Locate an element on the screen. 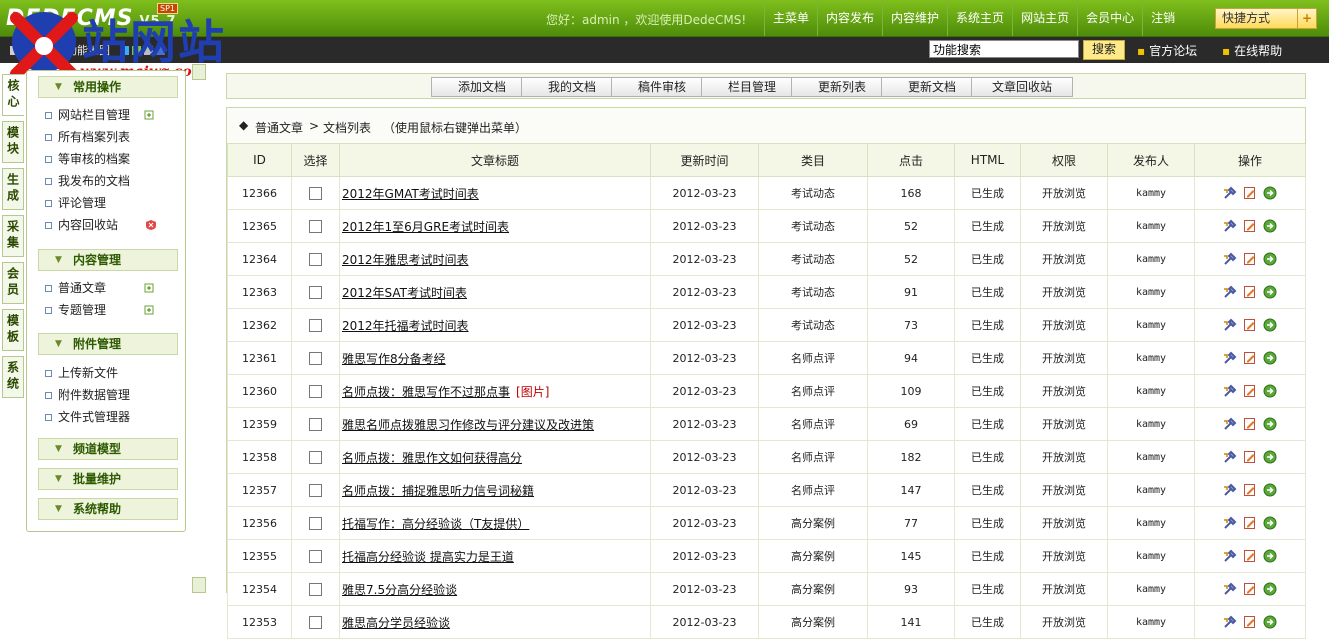  review-button: 稿件审核 is located at coordinates (662, 87).